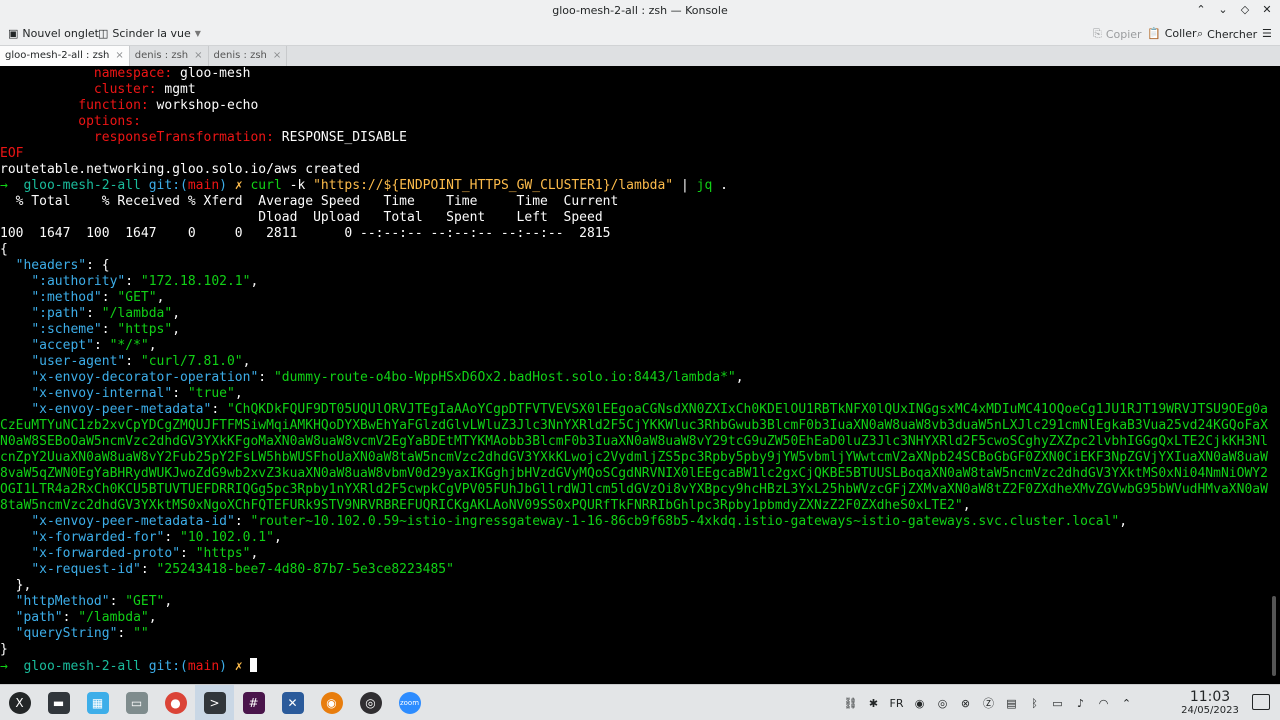 The height and width of the screenshot is (720, 1280). Describe the element at coordinates (1274, 372) in the screenshot. I see `terminal-scrollbar` at that location.